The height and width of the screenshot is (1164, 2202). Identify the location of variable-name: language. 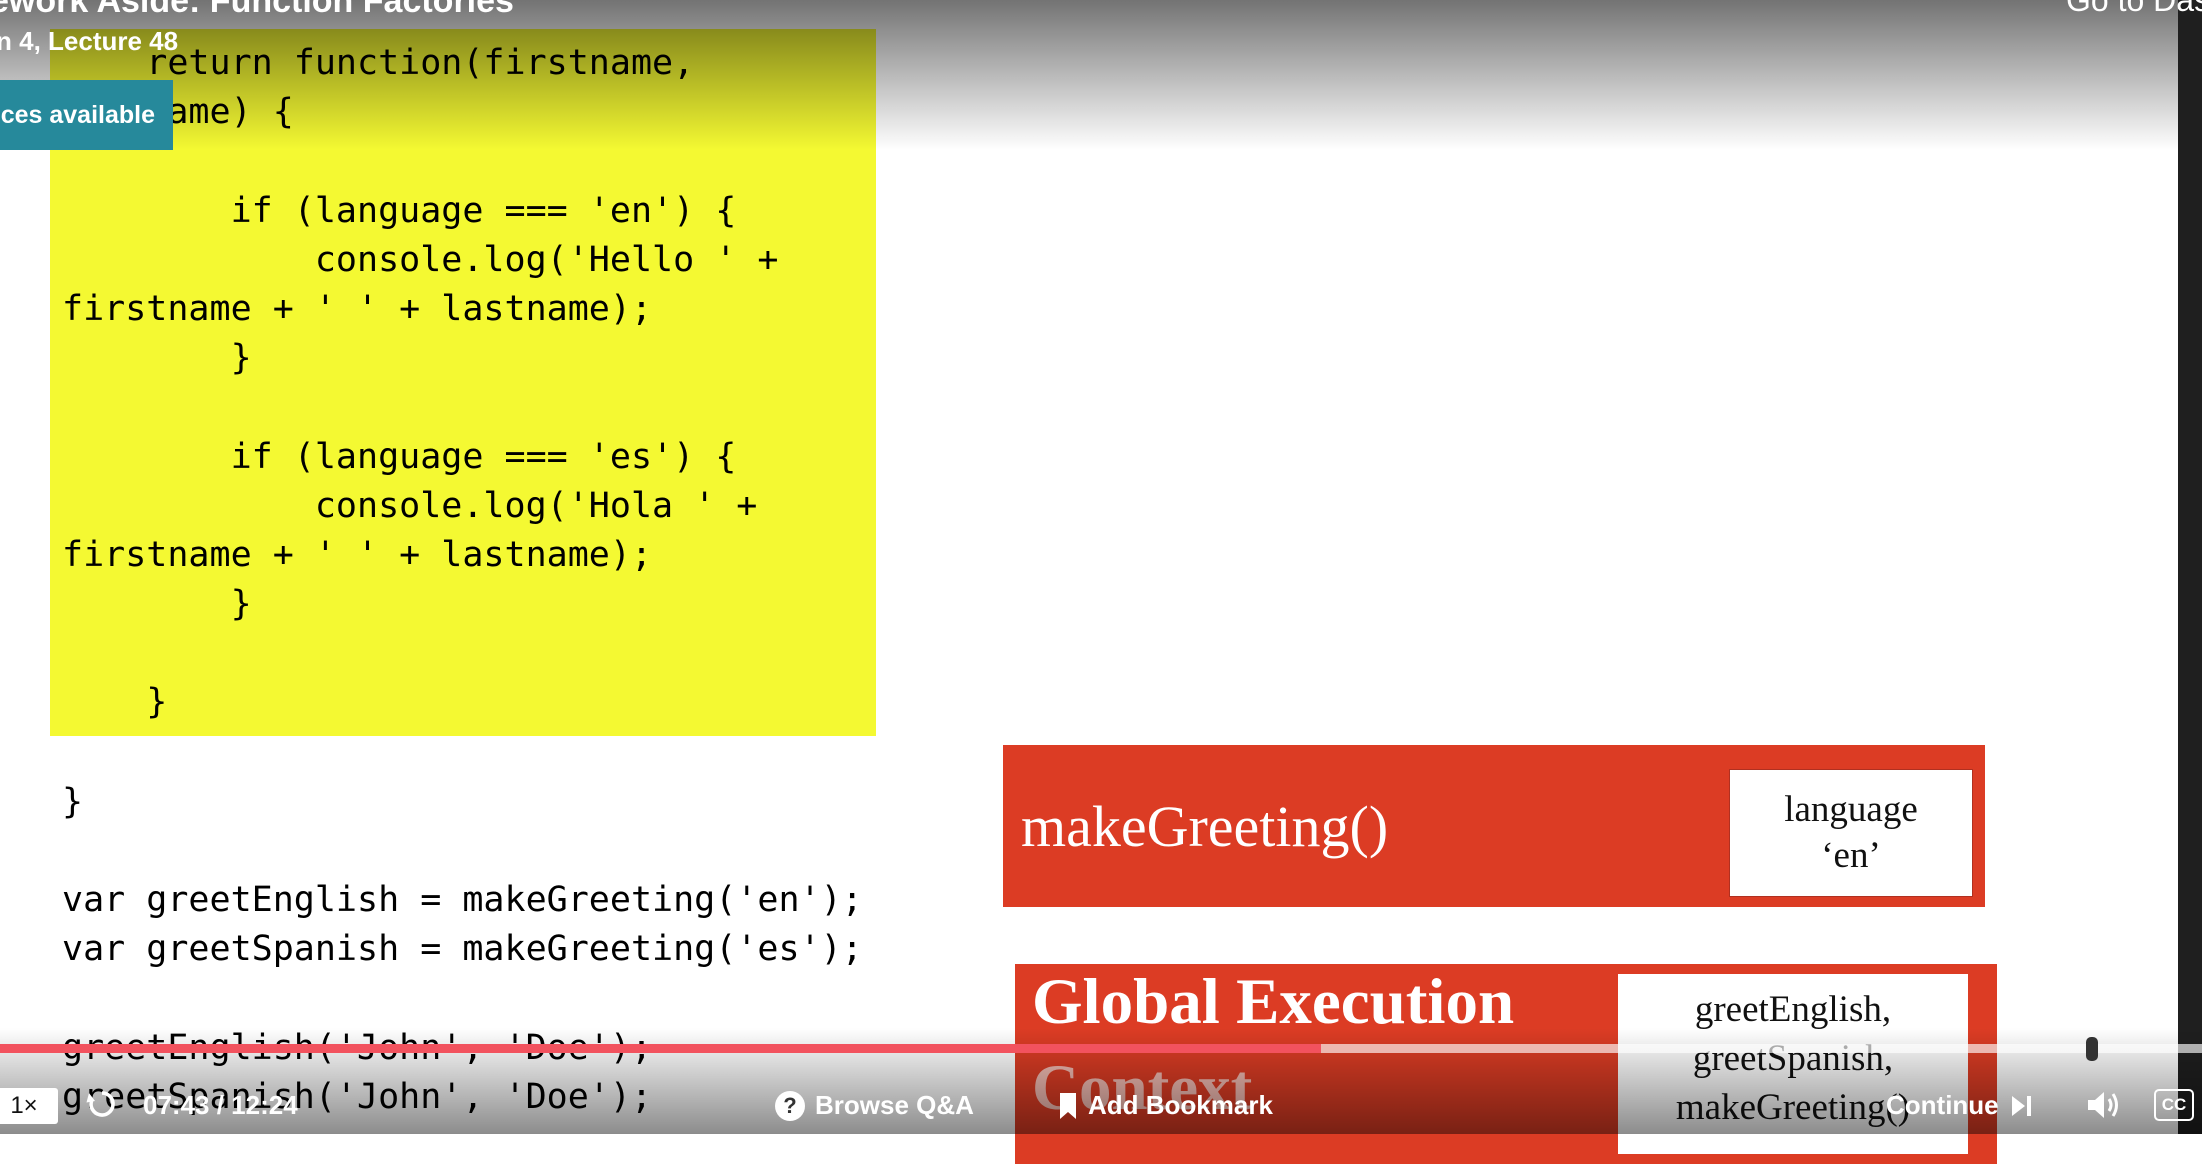
(1851, 809).